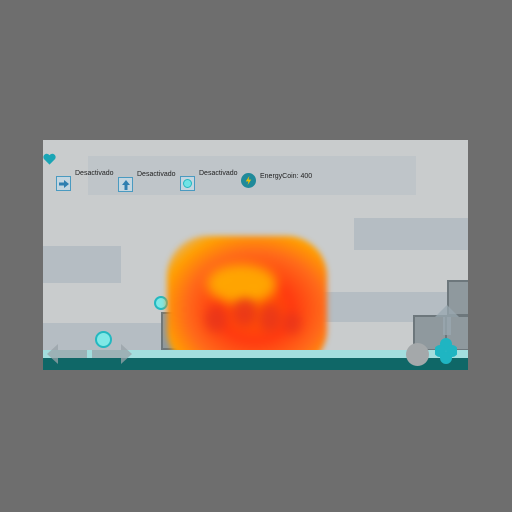  What do you see at coordinates (209, 180) in the screenshot?
I see `powerup-shield: Desactivado` at bounding box center [209, 180].